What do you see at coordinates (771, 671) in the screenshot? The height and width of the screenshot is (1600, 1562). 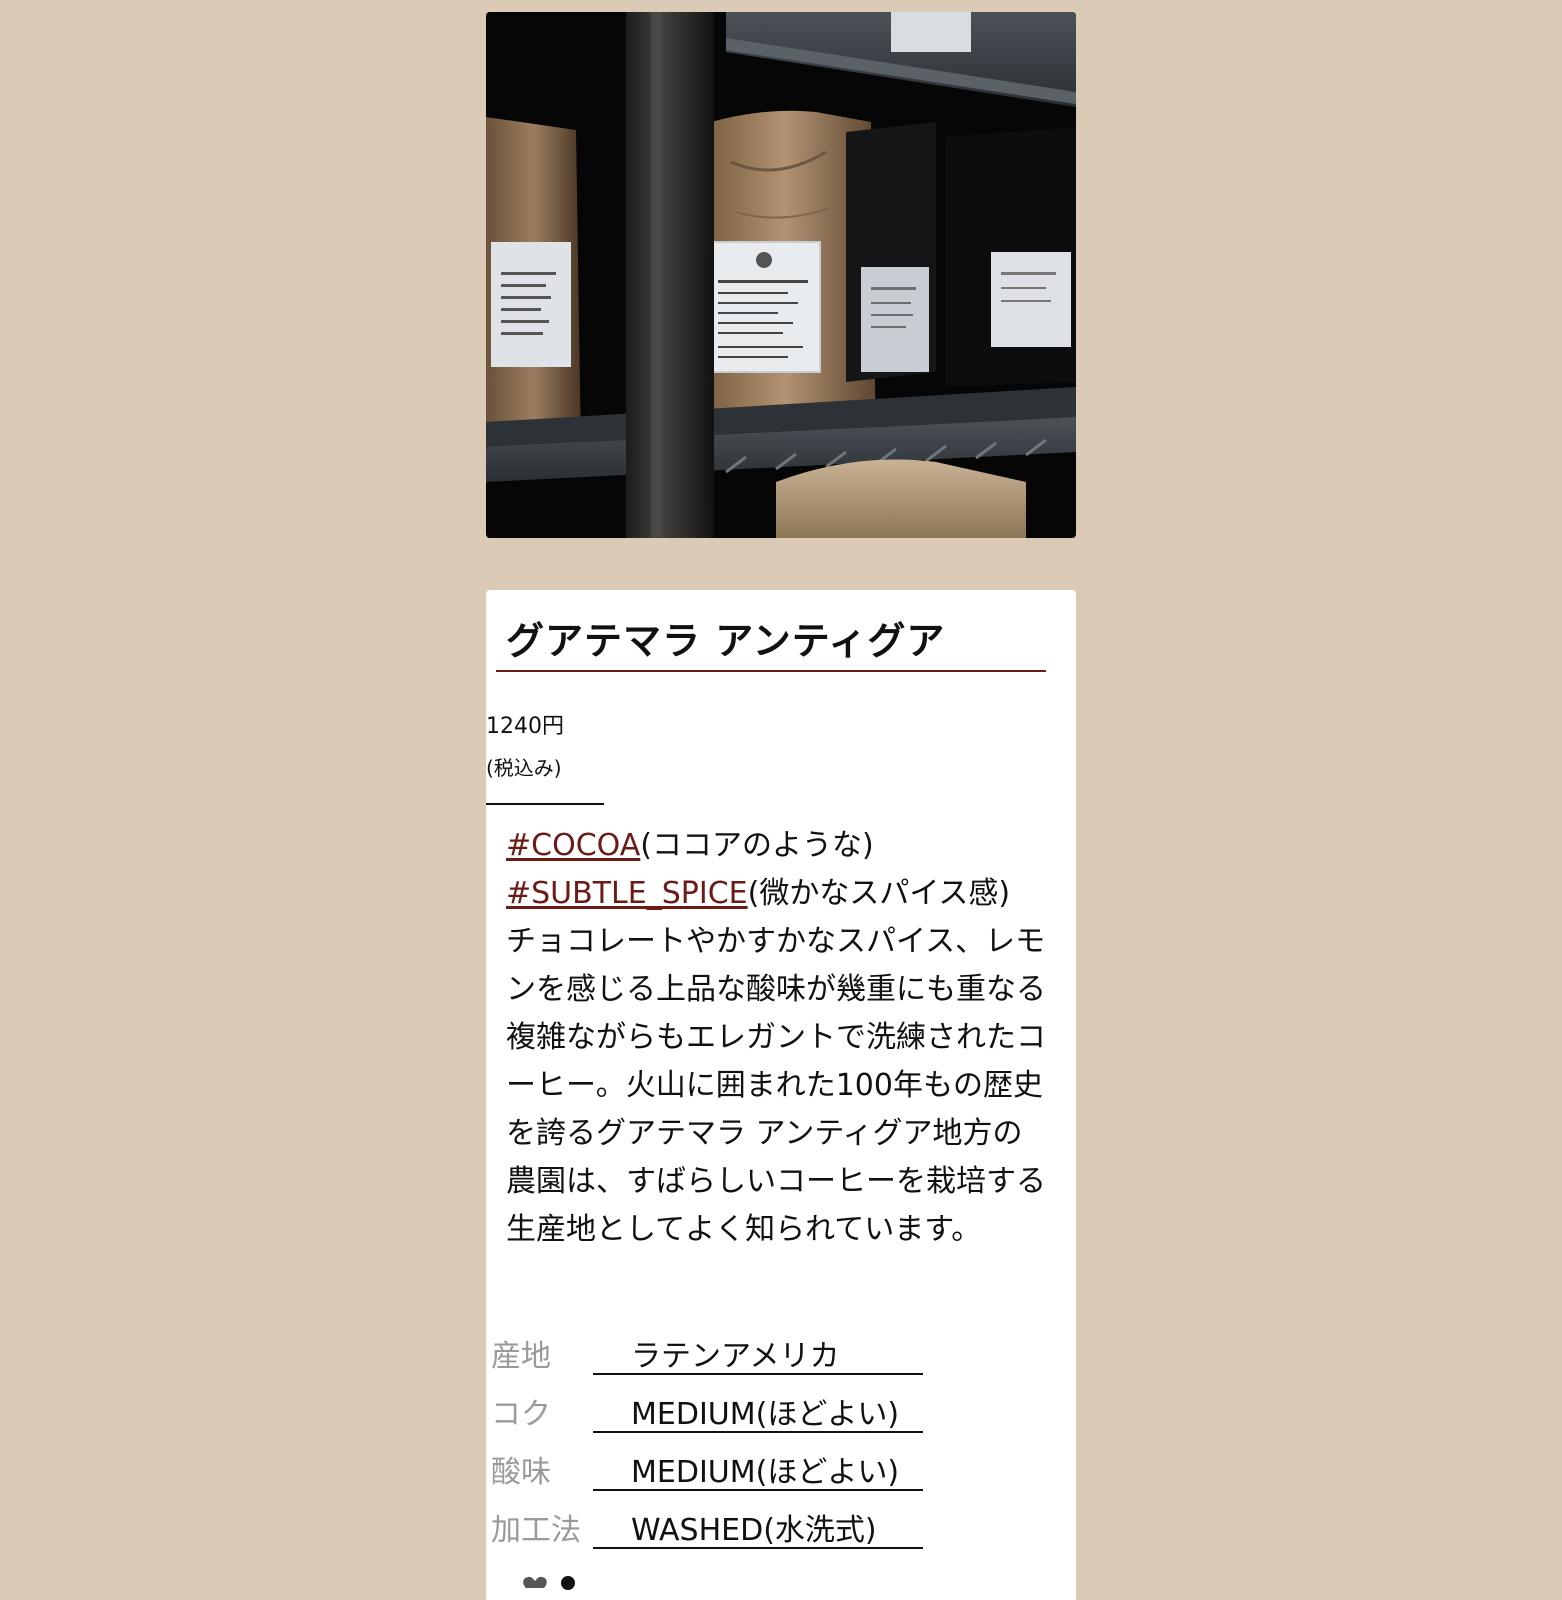 I see `title-divider` at bounding box center [771, 671].